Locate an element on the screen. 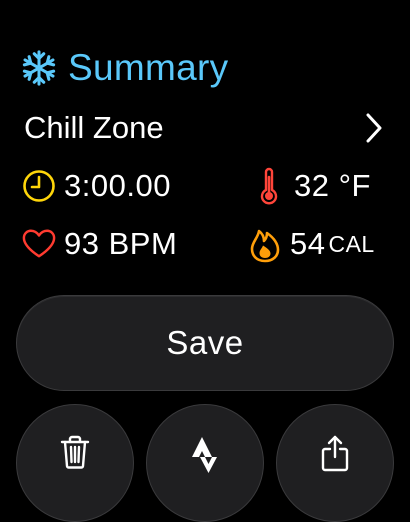 The image size is (410, 522). calories-metric: 54 CAL is located at coordinates (311, 244).